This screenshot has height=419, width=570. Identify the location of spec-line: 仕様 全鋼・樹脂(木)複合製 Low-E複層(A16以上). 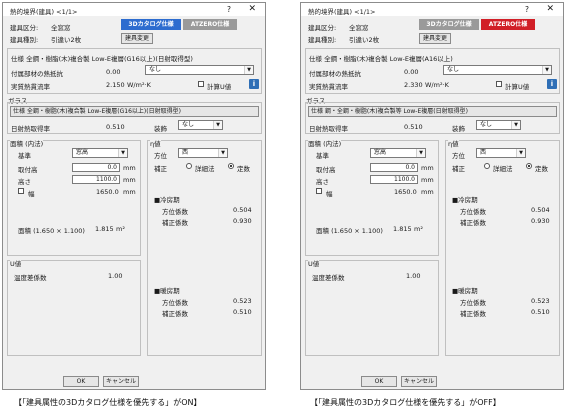
(381, 59).